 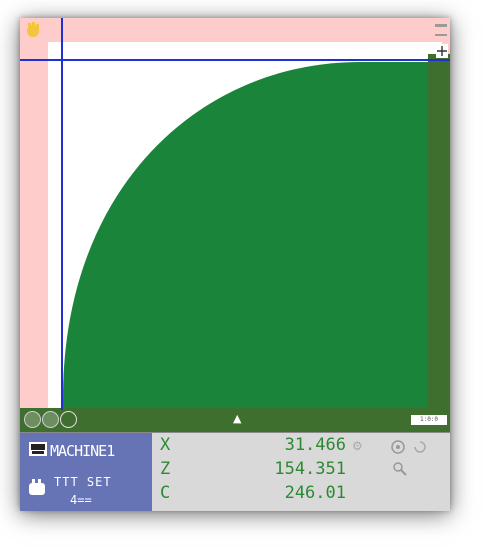 I want to click on scale-tag: 1:0:0, so click(x=429, y=420).